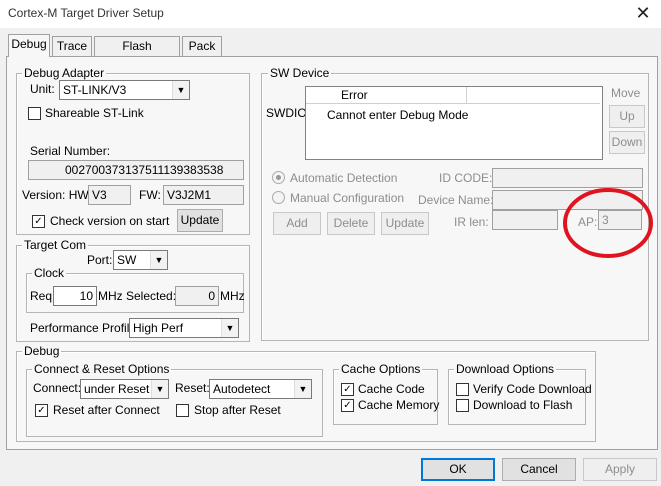 The image size is (661, 486). What do you see at coordinates (94, 113) in the screenshot?
I see `shareable-stlink-label: Shareable ST-Link` at bounding box center [94, 113].